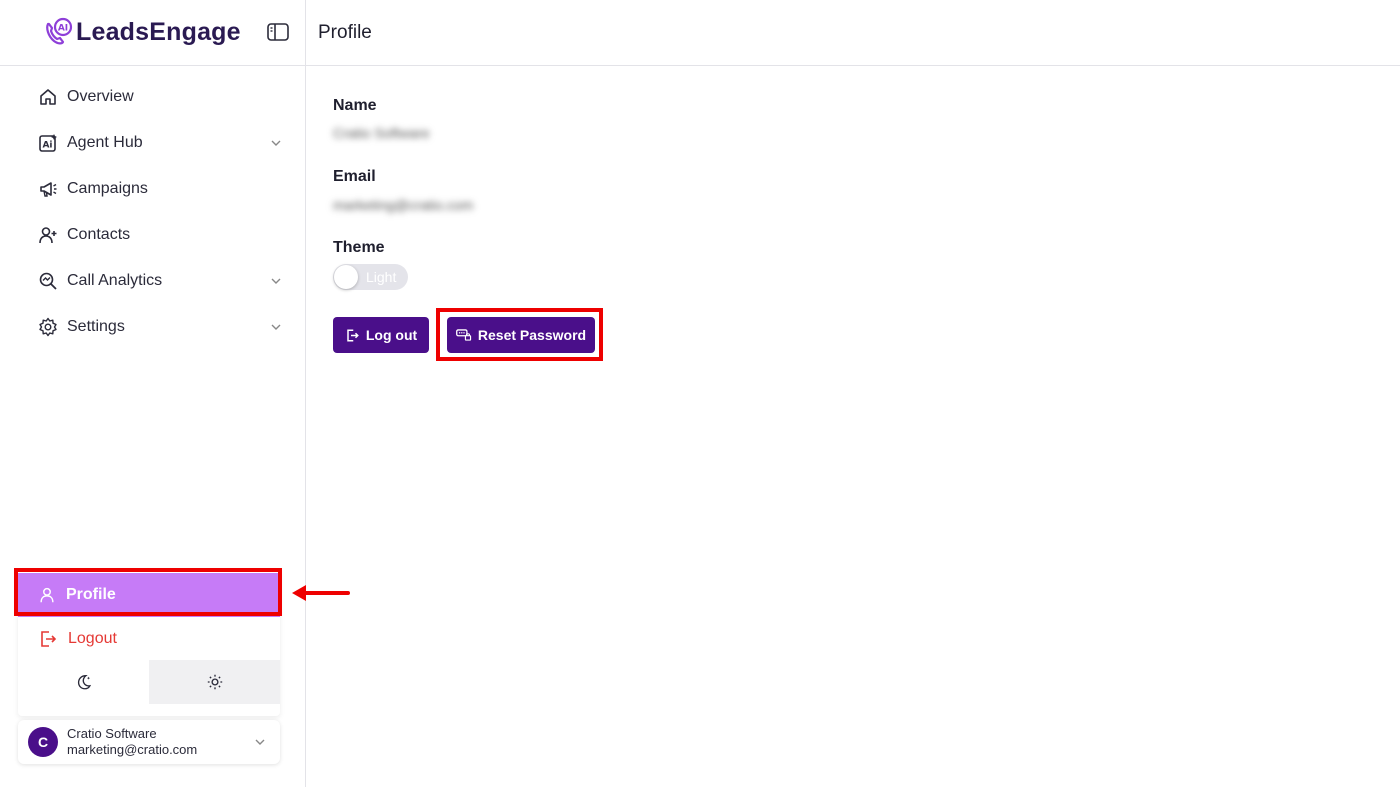  I want to click on sidebar-item-label: Campaigns, so click(107, 188).